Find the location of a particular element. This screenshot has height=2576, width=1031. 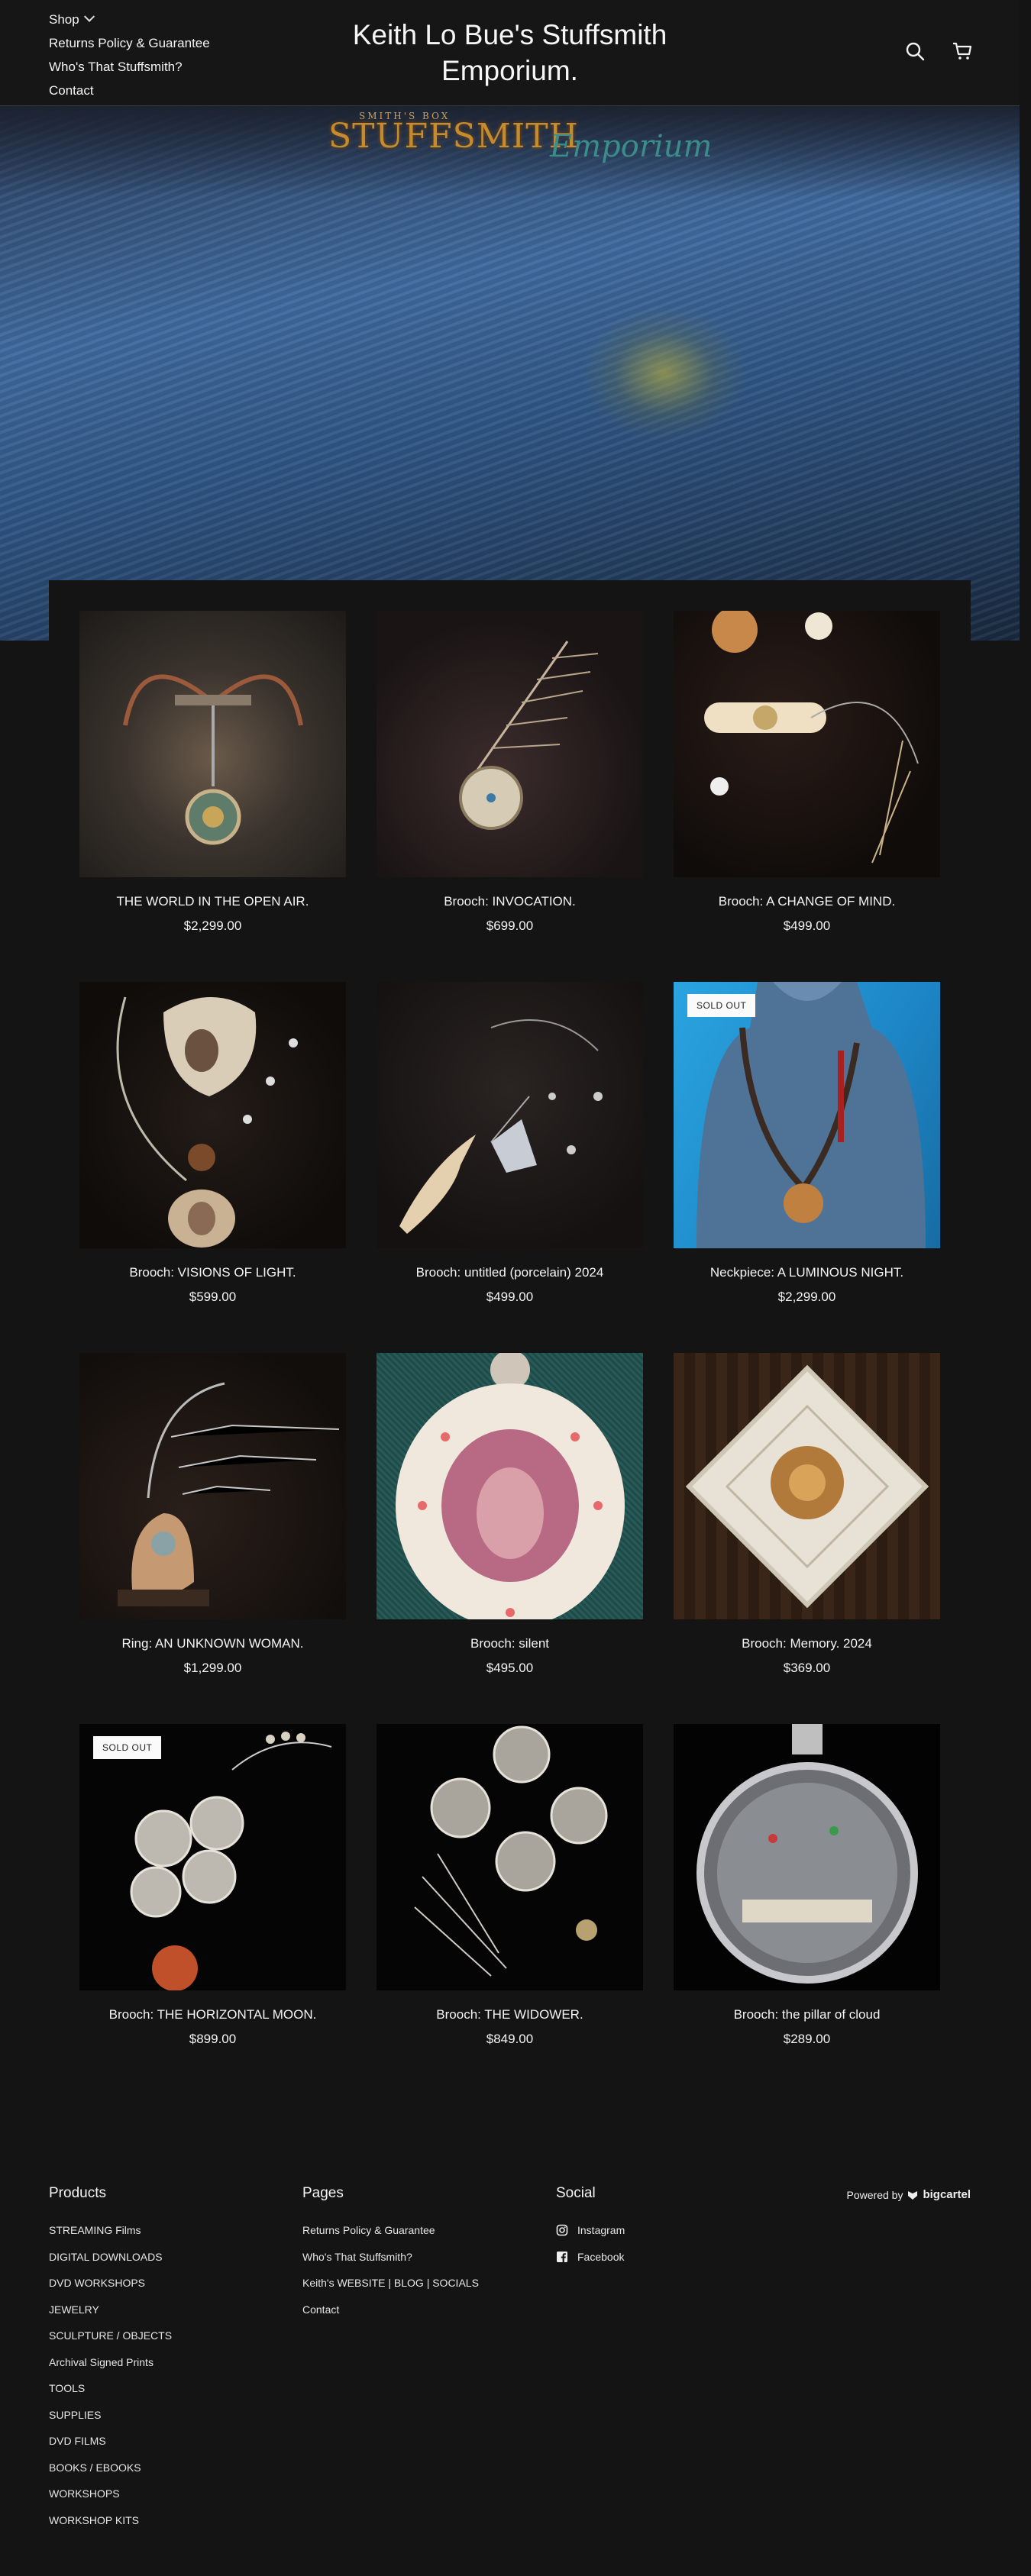

product-card: Brooch: silent $495.00 is located at coordinates (510, 1514).